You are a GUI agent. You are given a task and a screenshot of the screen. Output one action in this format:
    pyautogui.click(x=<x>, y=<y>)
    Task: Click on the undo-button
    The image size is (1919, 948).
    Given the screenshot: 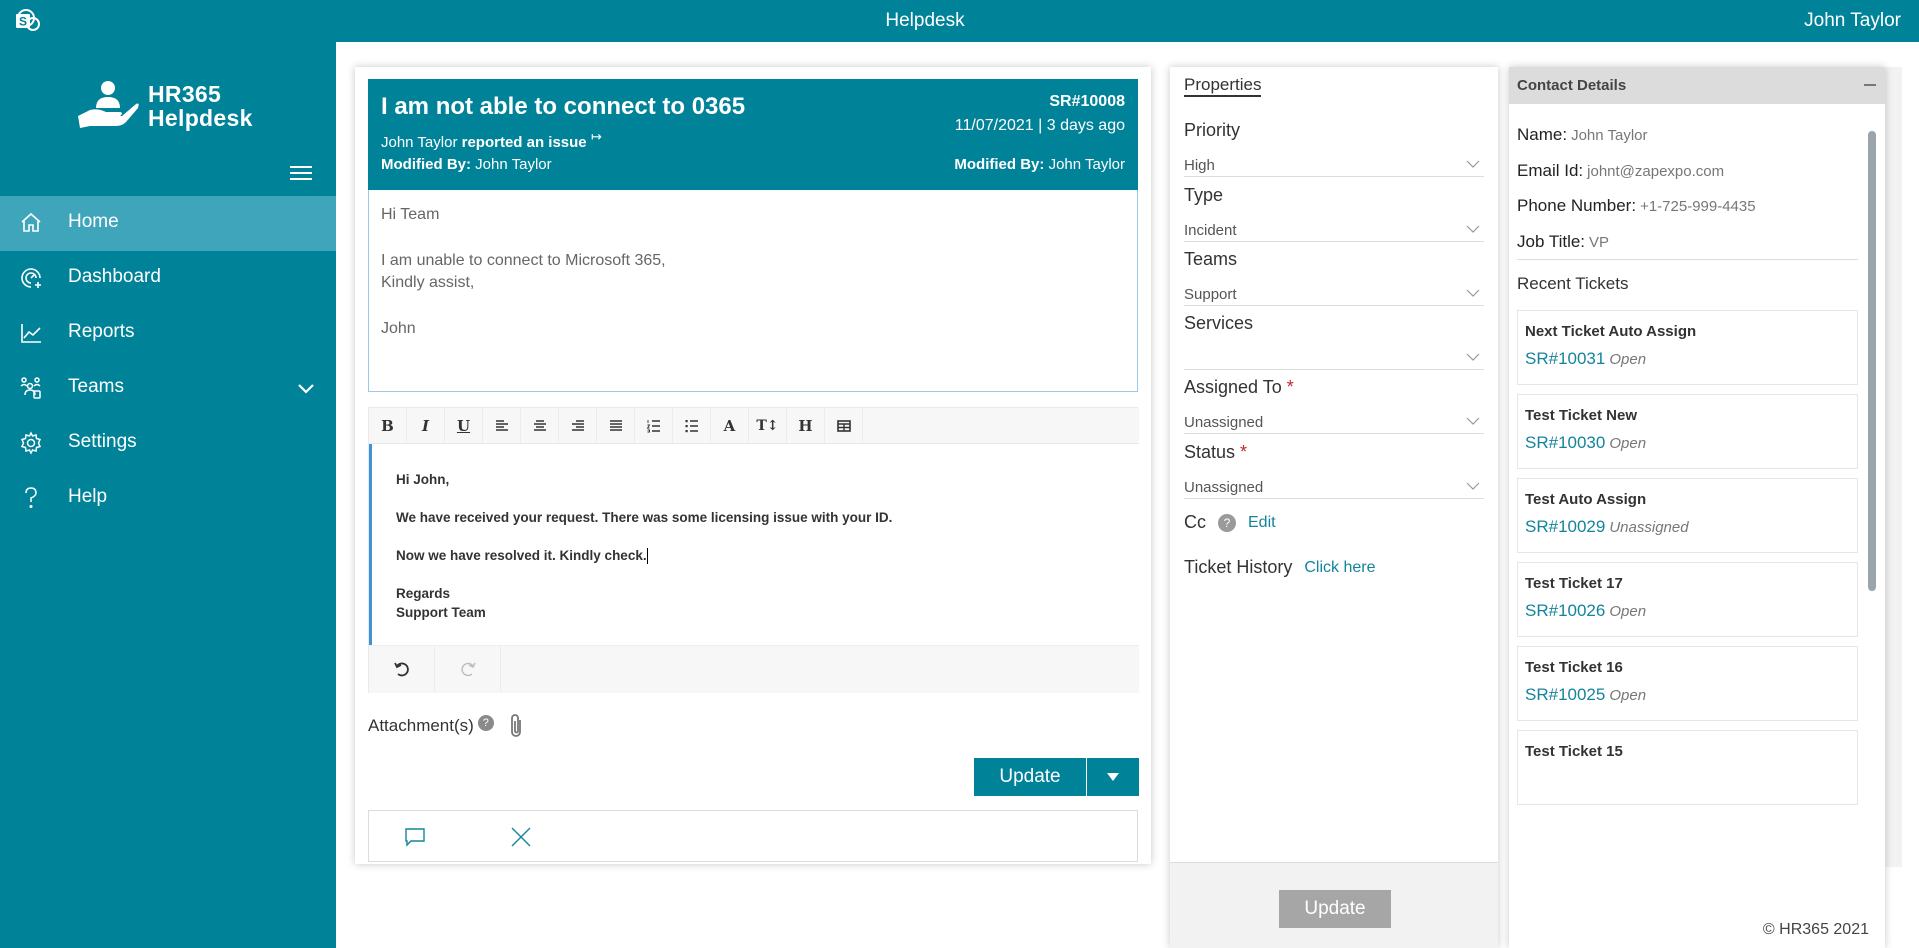 What is the action you would take?
    pyautogui.click(x=402, y=669)
    